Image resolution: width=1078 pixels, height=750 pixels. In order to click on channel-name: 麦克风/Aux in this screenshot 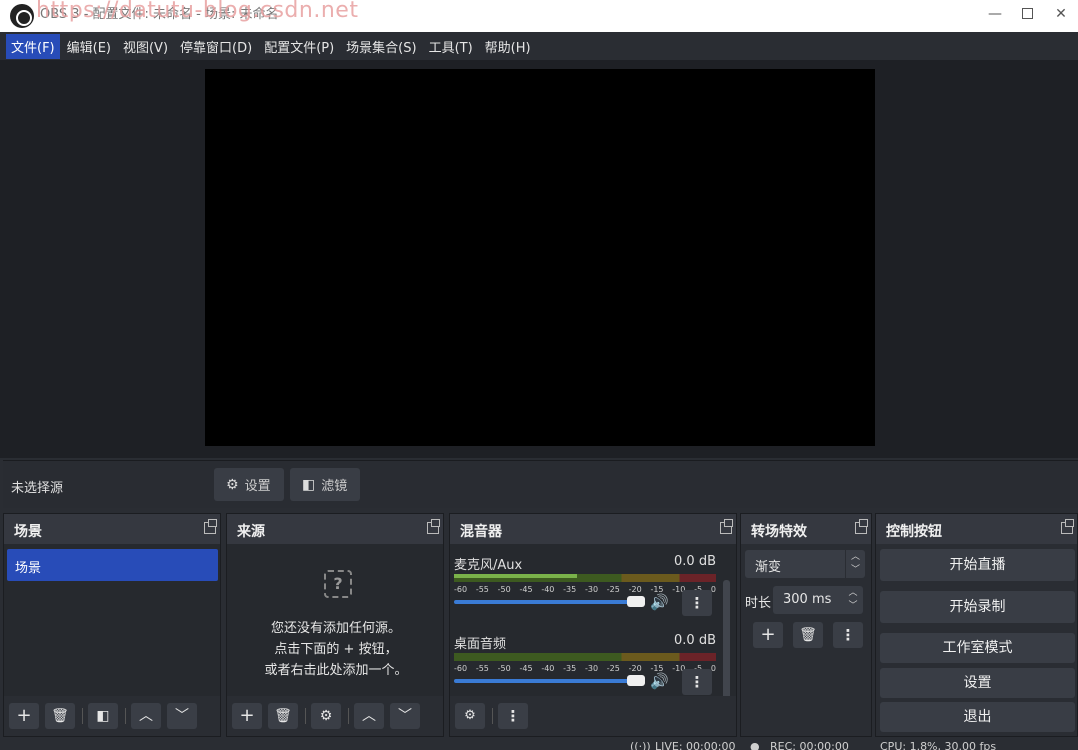, I will do `click(488, 565)`.